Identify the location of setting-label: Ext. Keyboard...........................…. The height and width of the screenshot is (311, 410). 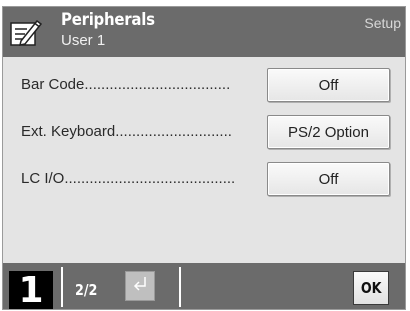
(126, 131).